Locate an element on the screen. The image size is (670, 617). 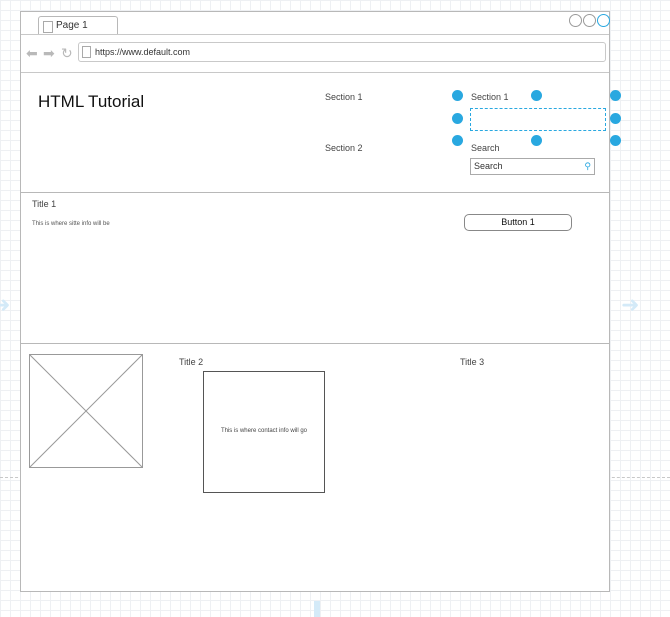
contact-info-text: This is where contact info will go is located at coordinates (264, 431).